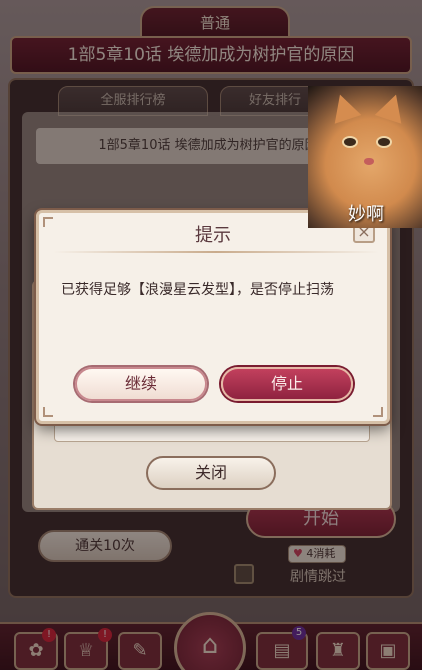  I want to click on cat-meme-image: 妙啊, so click(365, 157).